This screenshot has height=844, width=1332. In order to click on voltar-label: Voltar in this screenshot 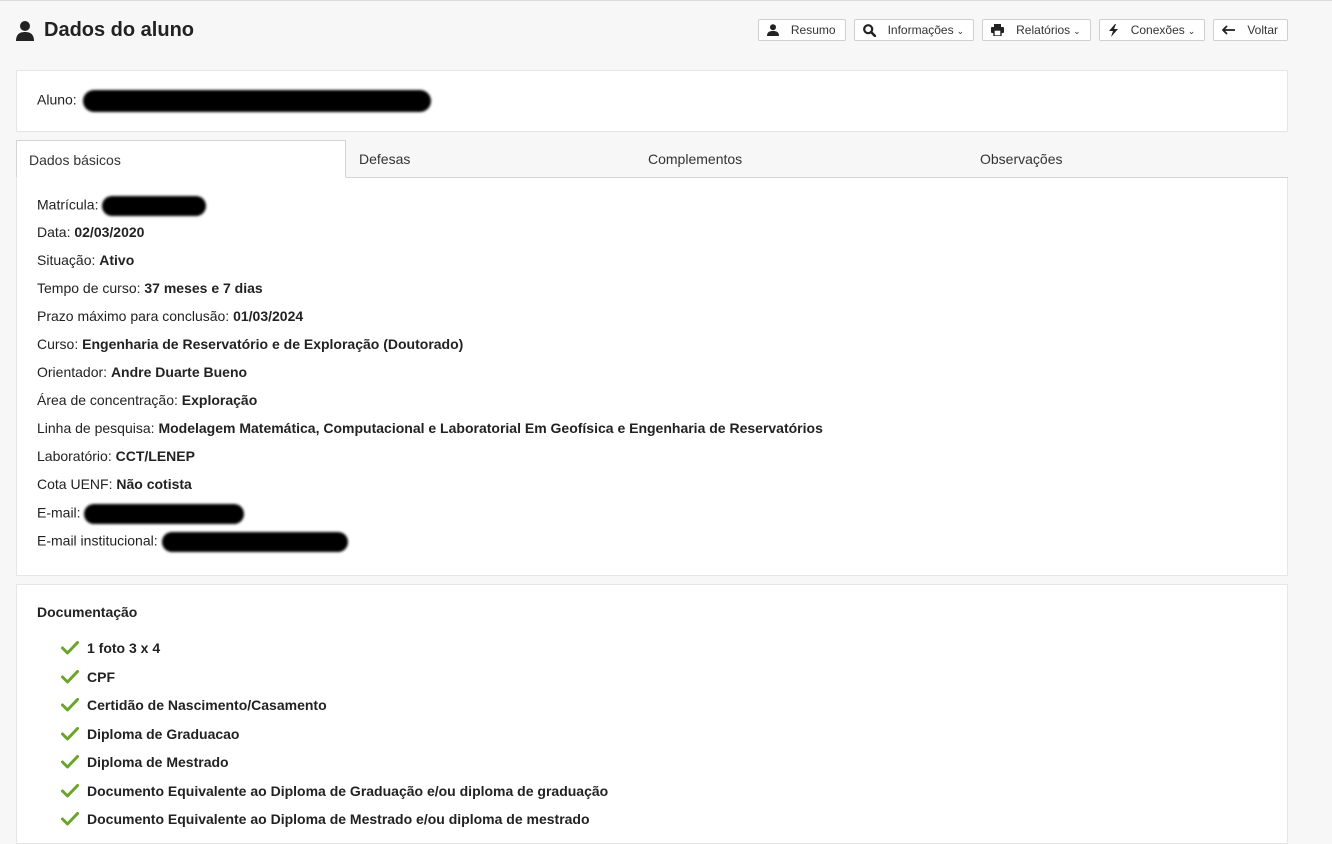, I will do `click(1262, 30)`.